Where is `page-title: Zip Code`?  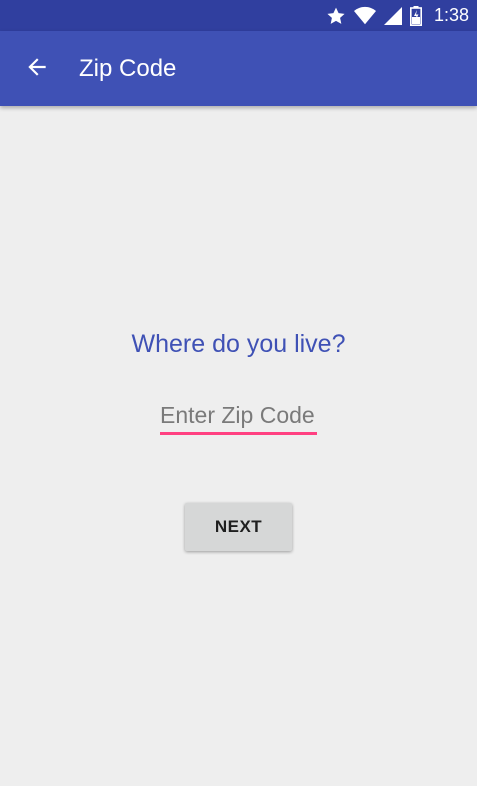
page-title: Zip Code is located at coordinates (128, 68).